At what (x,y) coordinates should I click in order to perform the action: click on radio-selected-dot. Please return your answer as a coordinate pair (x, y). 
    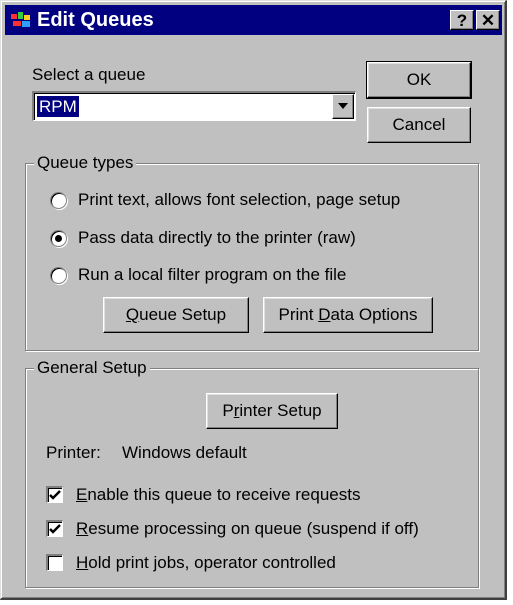
    Looking at the image, I should click on (58, 238).